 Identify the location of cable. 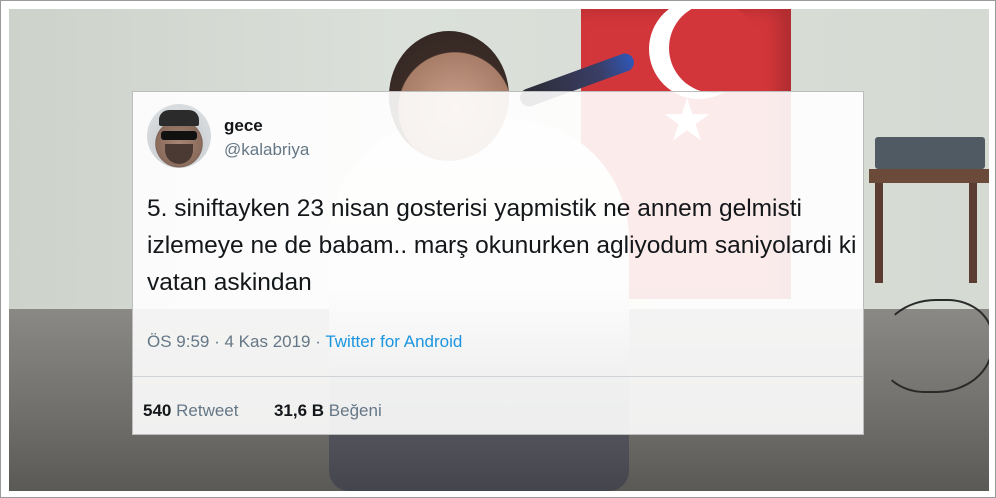
(934, 346).